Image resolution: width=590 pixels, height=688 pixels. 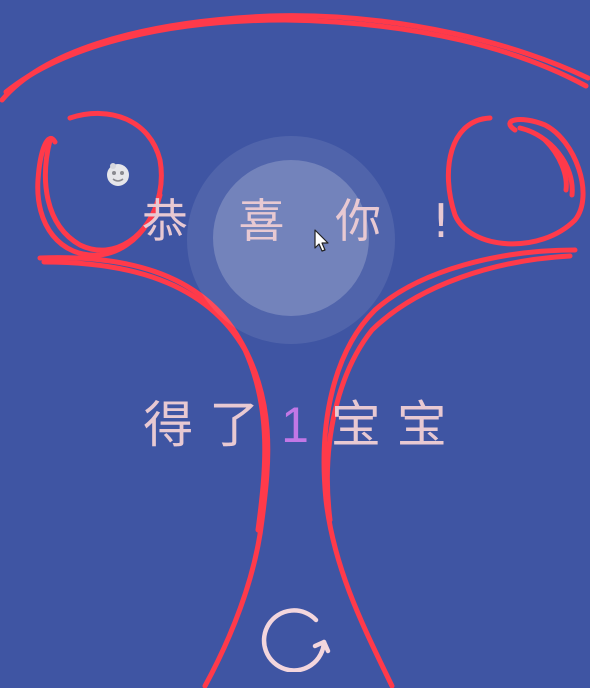 What do you see at coordinates (118, 174) in the screenshot?
I see `baby-icon` at bounding box center [118, 174].